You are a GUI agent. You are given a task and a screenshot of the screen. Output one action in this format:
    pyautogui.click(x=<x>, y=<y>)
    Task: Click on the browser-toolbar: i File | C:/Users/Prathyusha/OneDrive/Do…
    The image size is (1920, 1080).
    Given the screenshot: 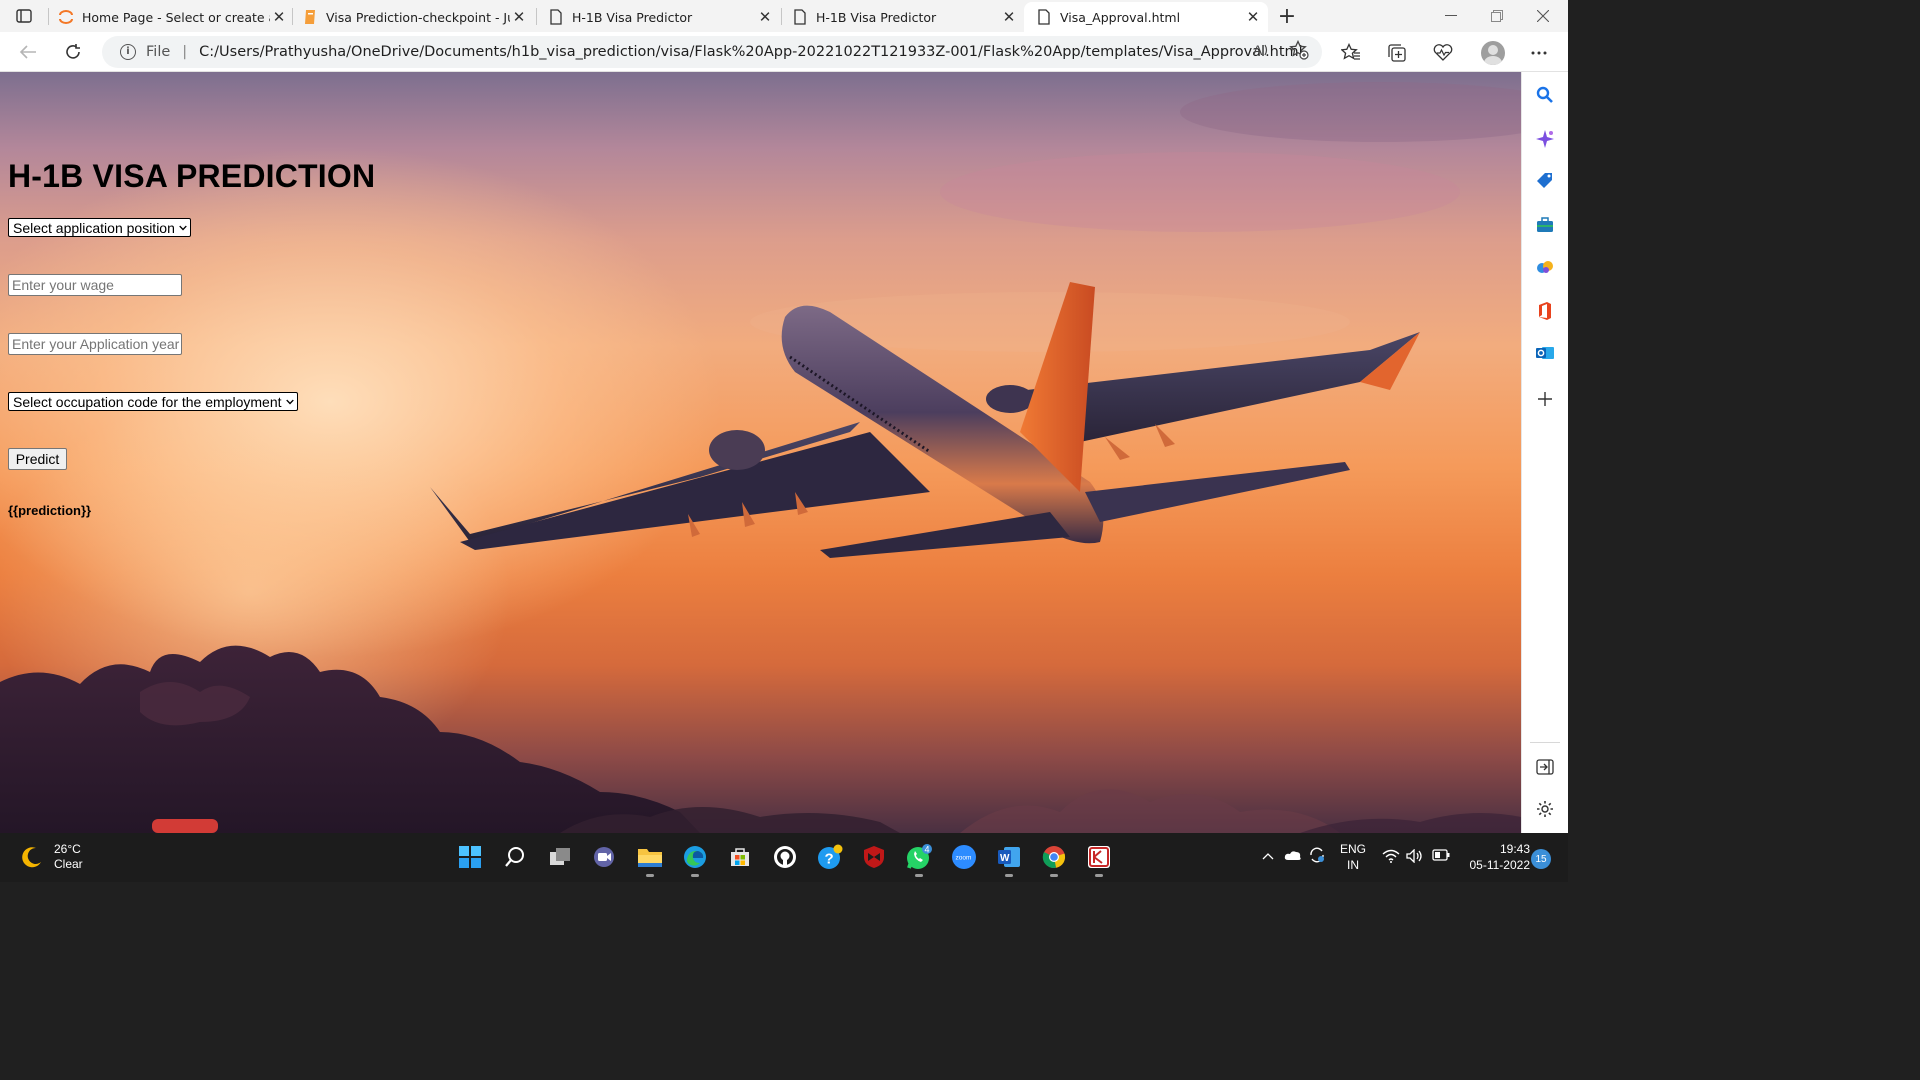 What is the action you would take?
    pyautogui.click(x=784, y=52)
    